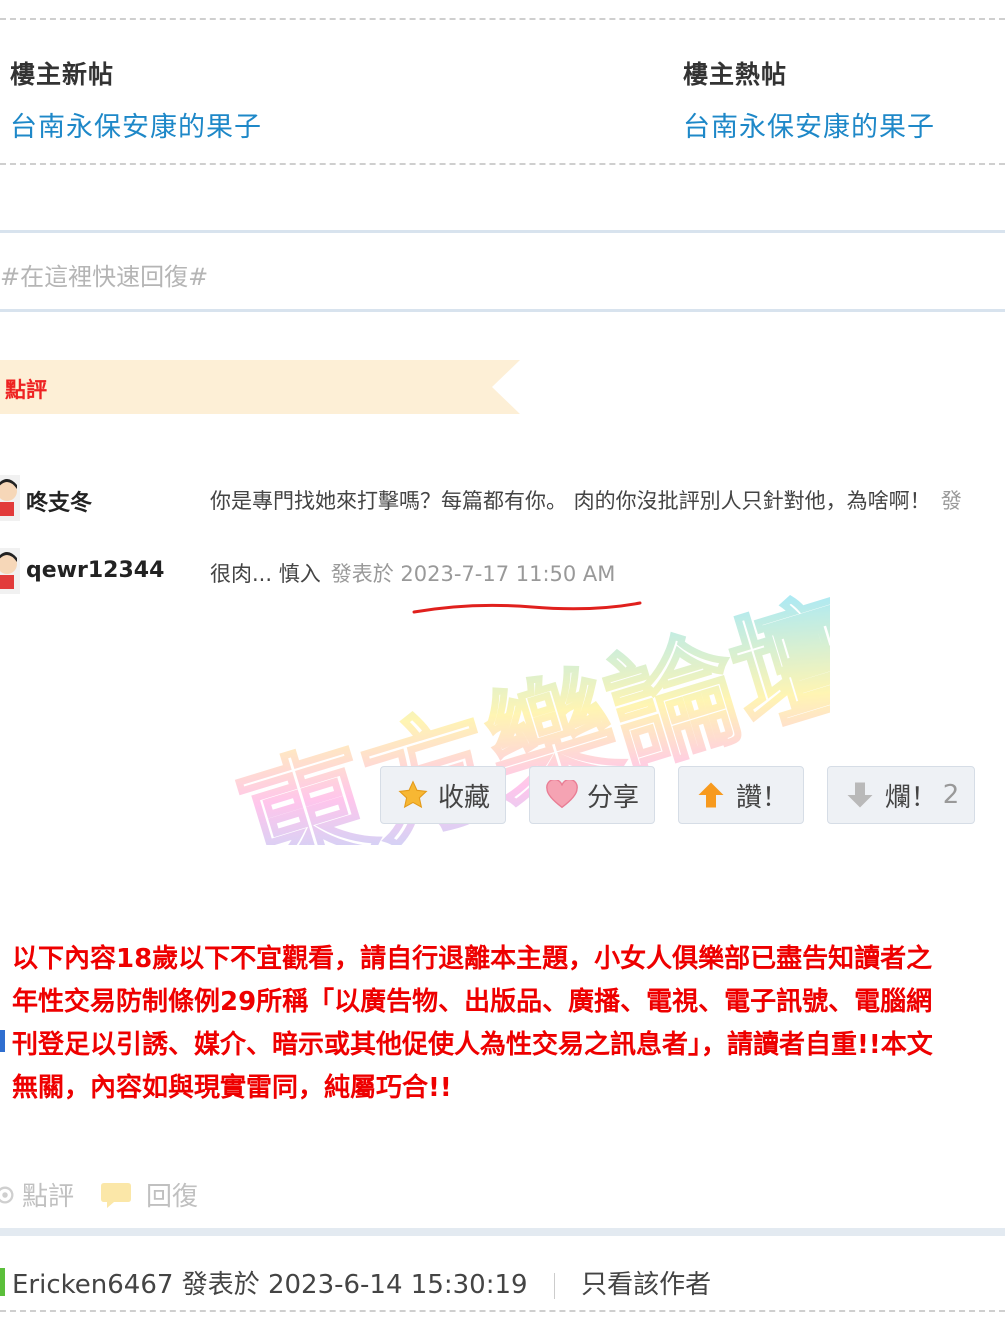 Image resolution: width=1005 pixels, height=1339 pixels. What do you see at coordinates (260, 387) in the screenshot?
I see `rating-banner-ribbon` at bounding box center [260, 387].